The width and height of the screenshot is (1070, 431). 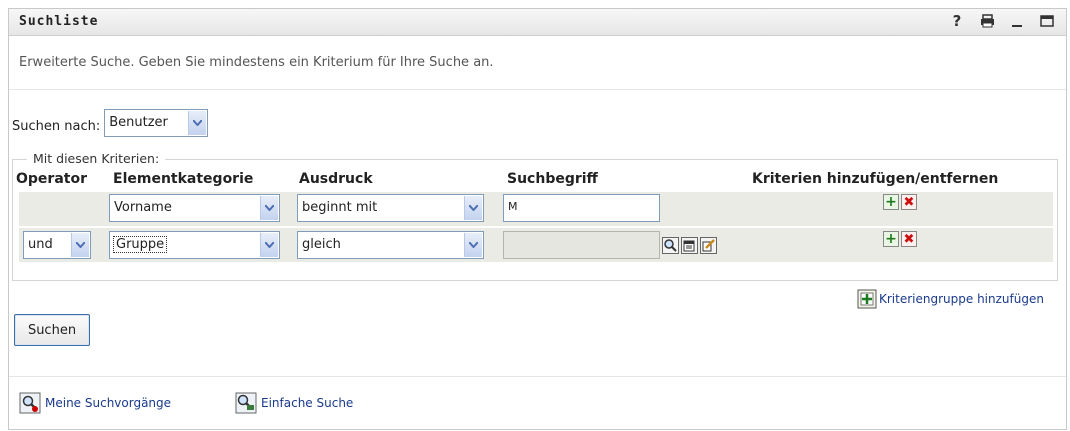 What do you see at coordinates (552, 179) in the screenshot?
I see `header-term: Suchbegriff` at bounding box center [552, 179].